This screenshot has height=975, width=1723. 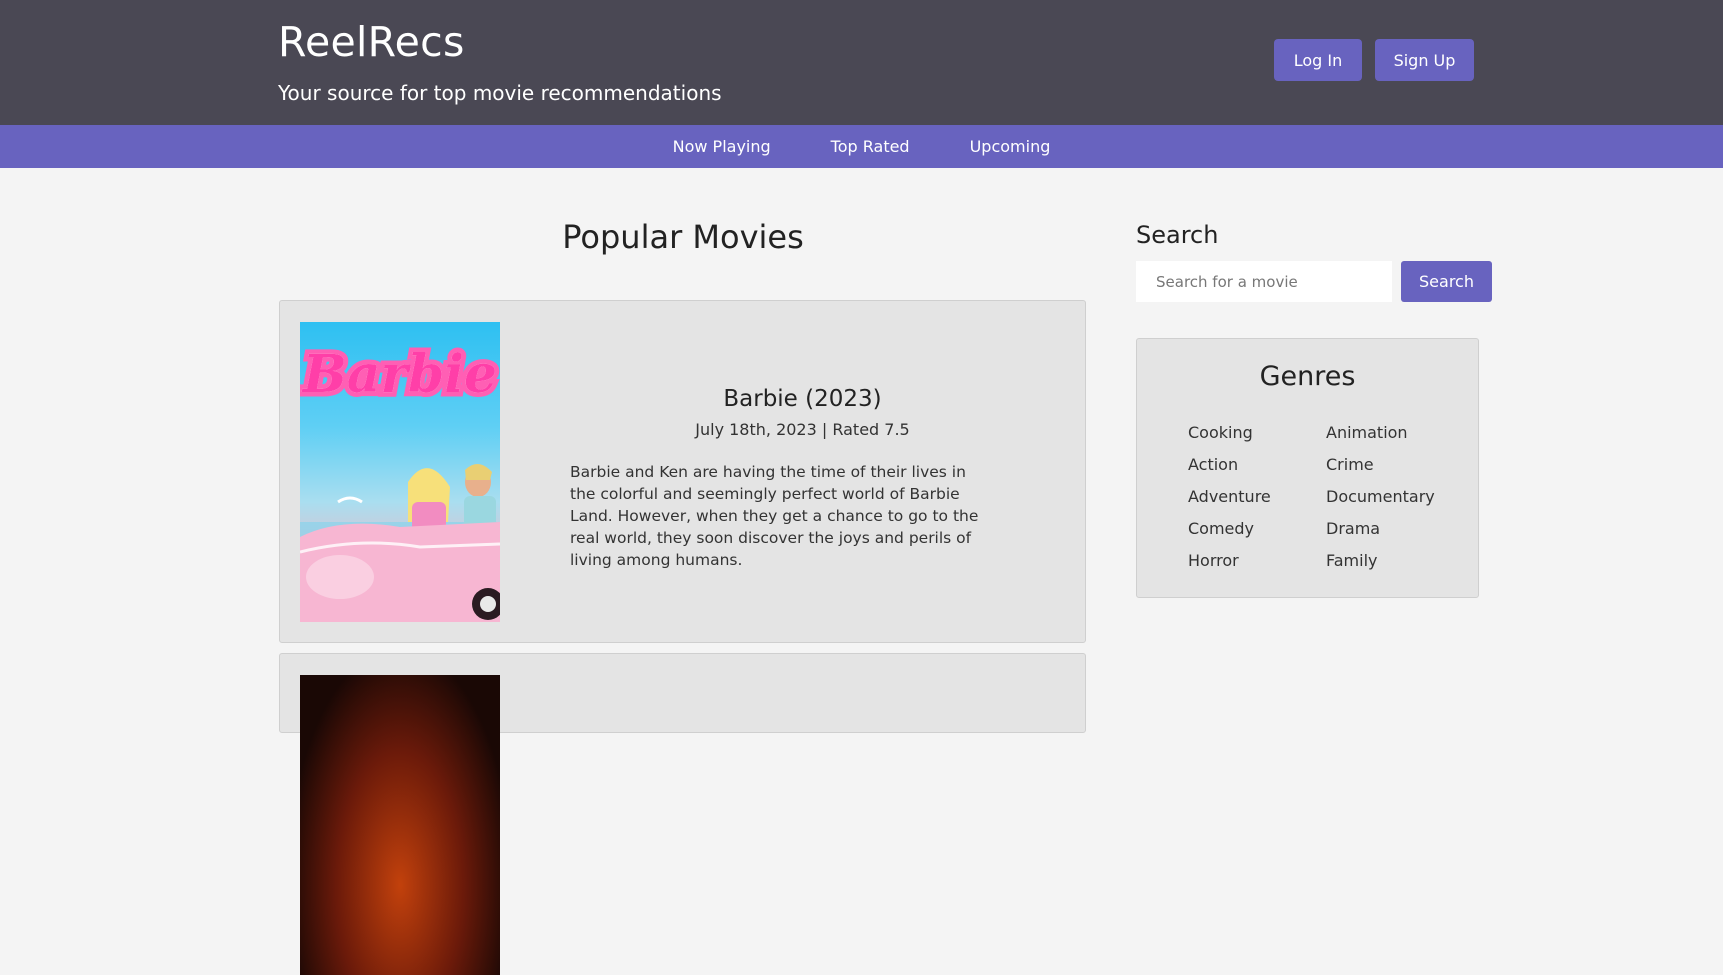 I want to click on site-title: ReelRecs, so click(x=371, y=42).